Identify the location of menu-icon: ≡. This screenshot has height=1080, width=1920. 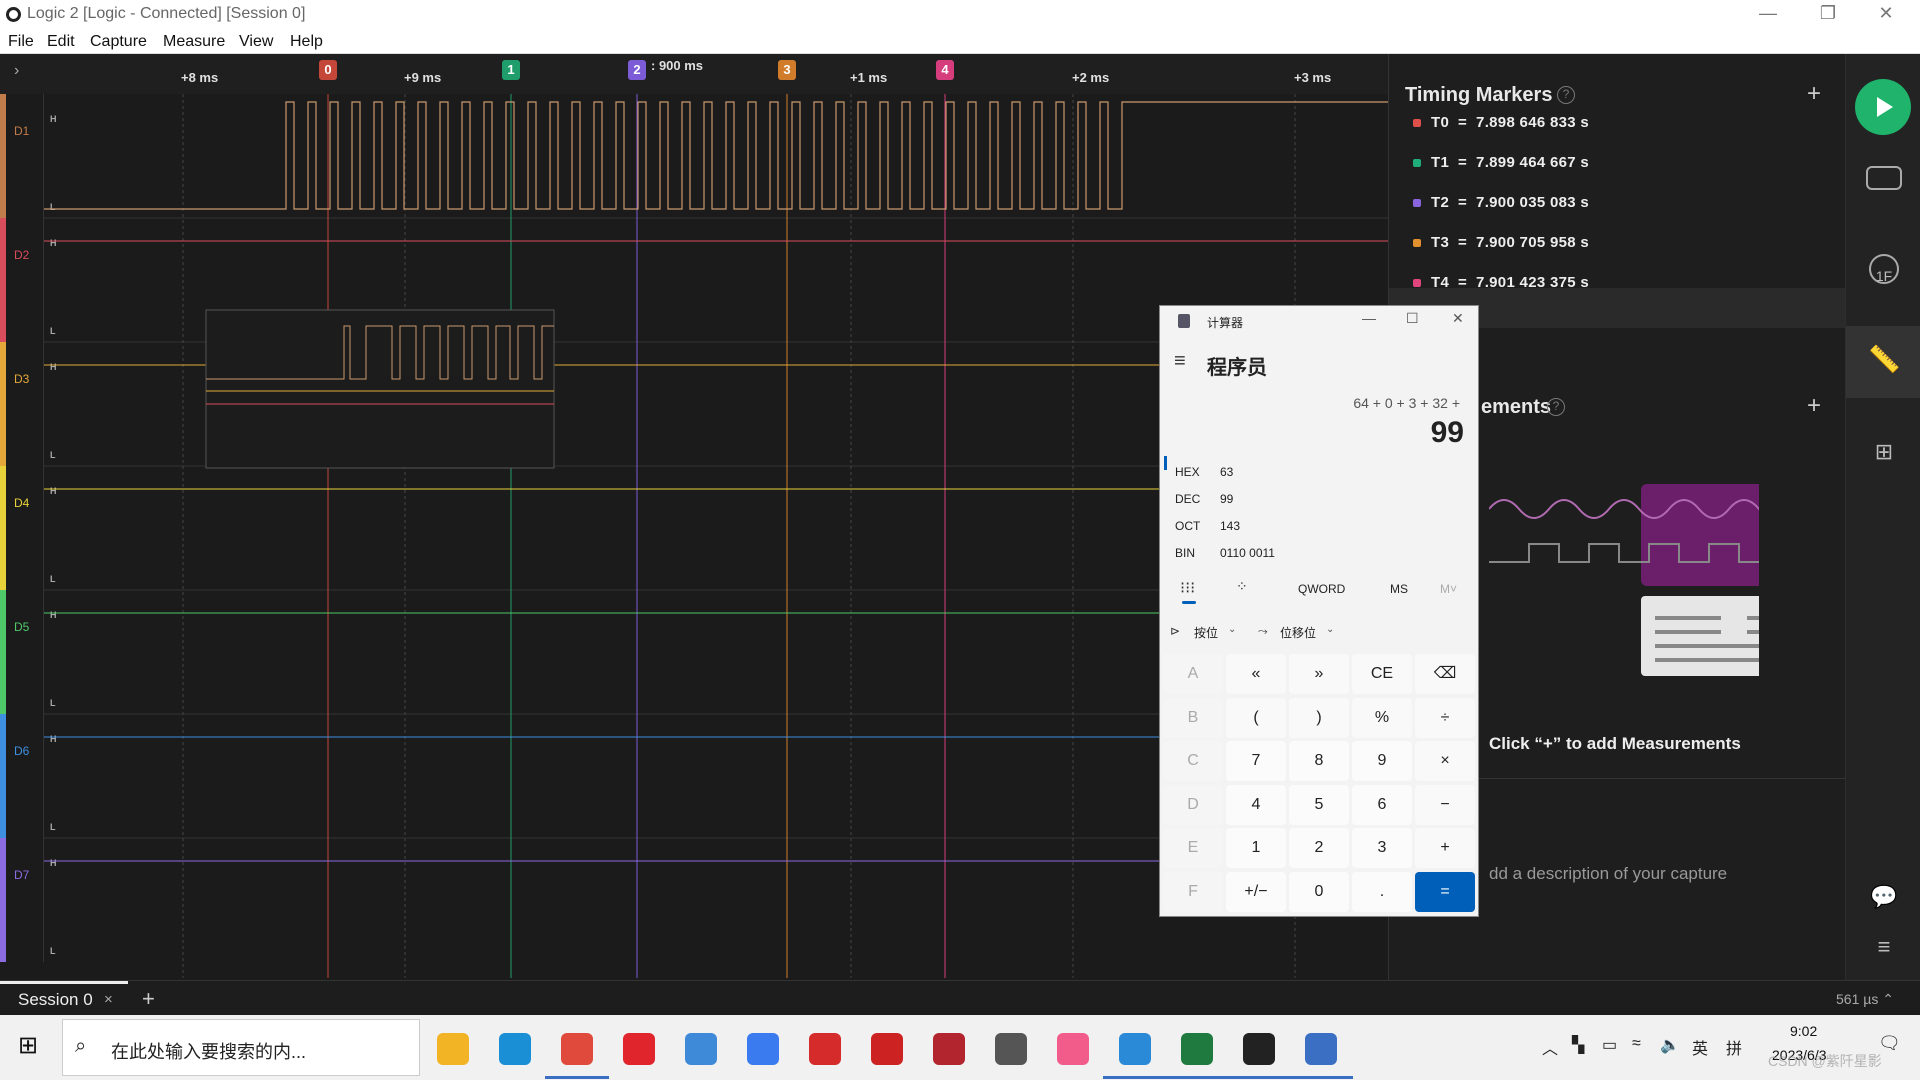
(1884, 954).